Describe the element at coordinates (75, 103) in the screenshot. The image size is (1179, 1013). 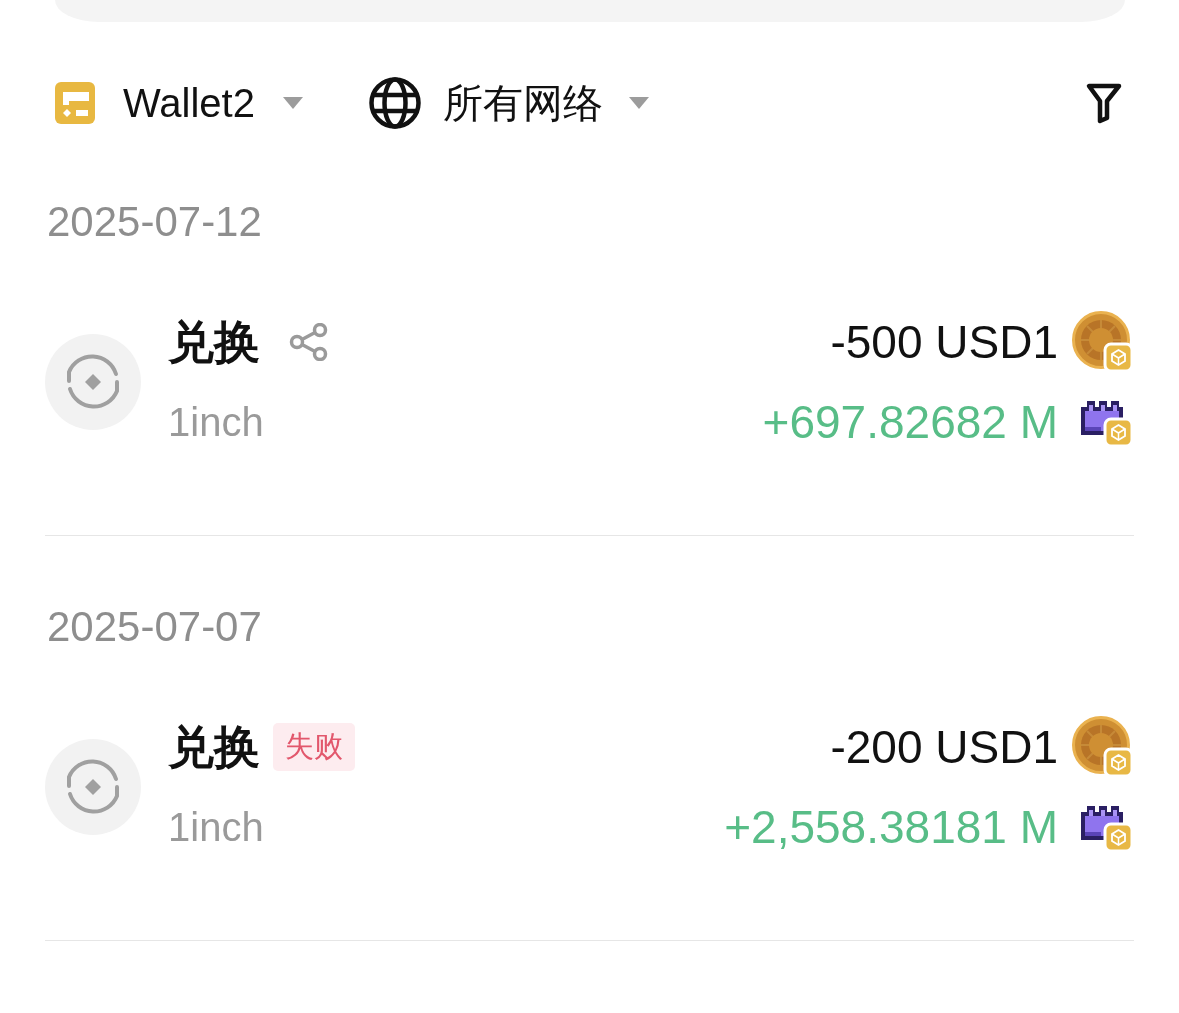
I see `wallet-icon` at that location.